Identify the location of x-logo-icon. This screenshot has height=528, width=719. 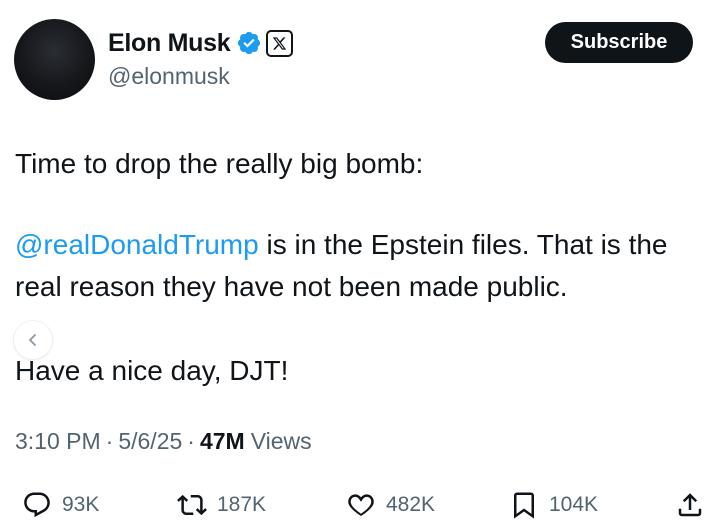
(280, 43).